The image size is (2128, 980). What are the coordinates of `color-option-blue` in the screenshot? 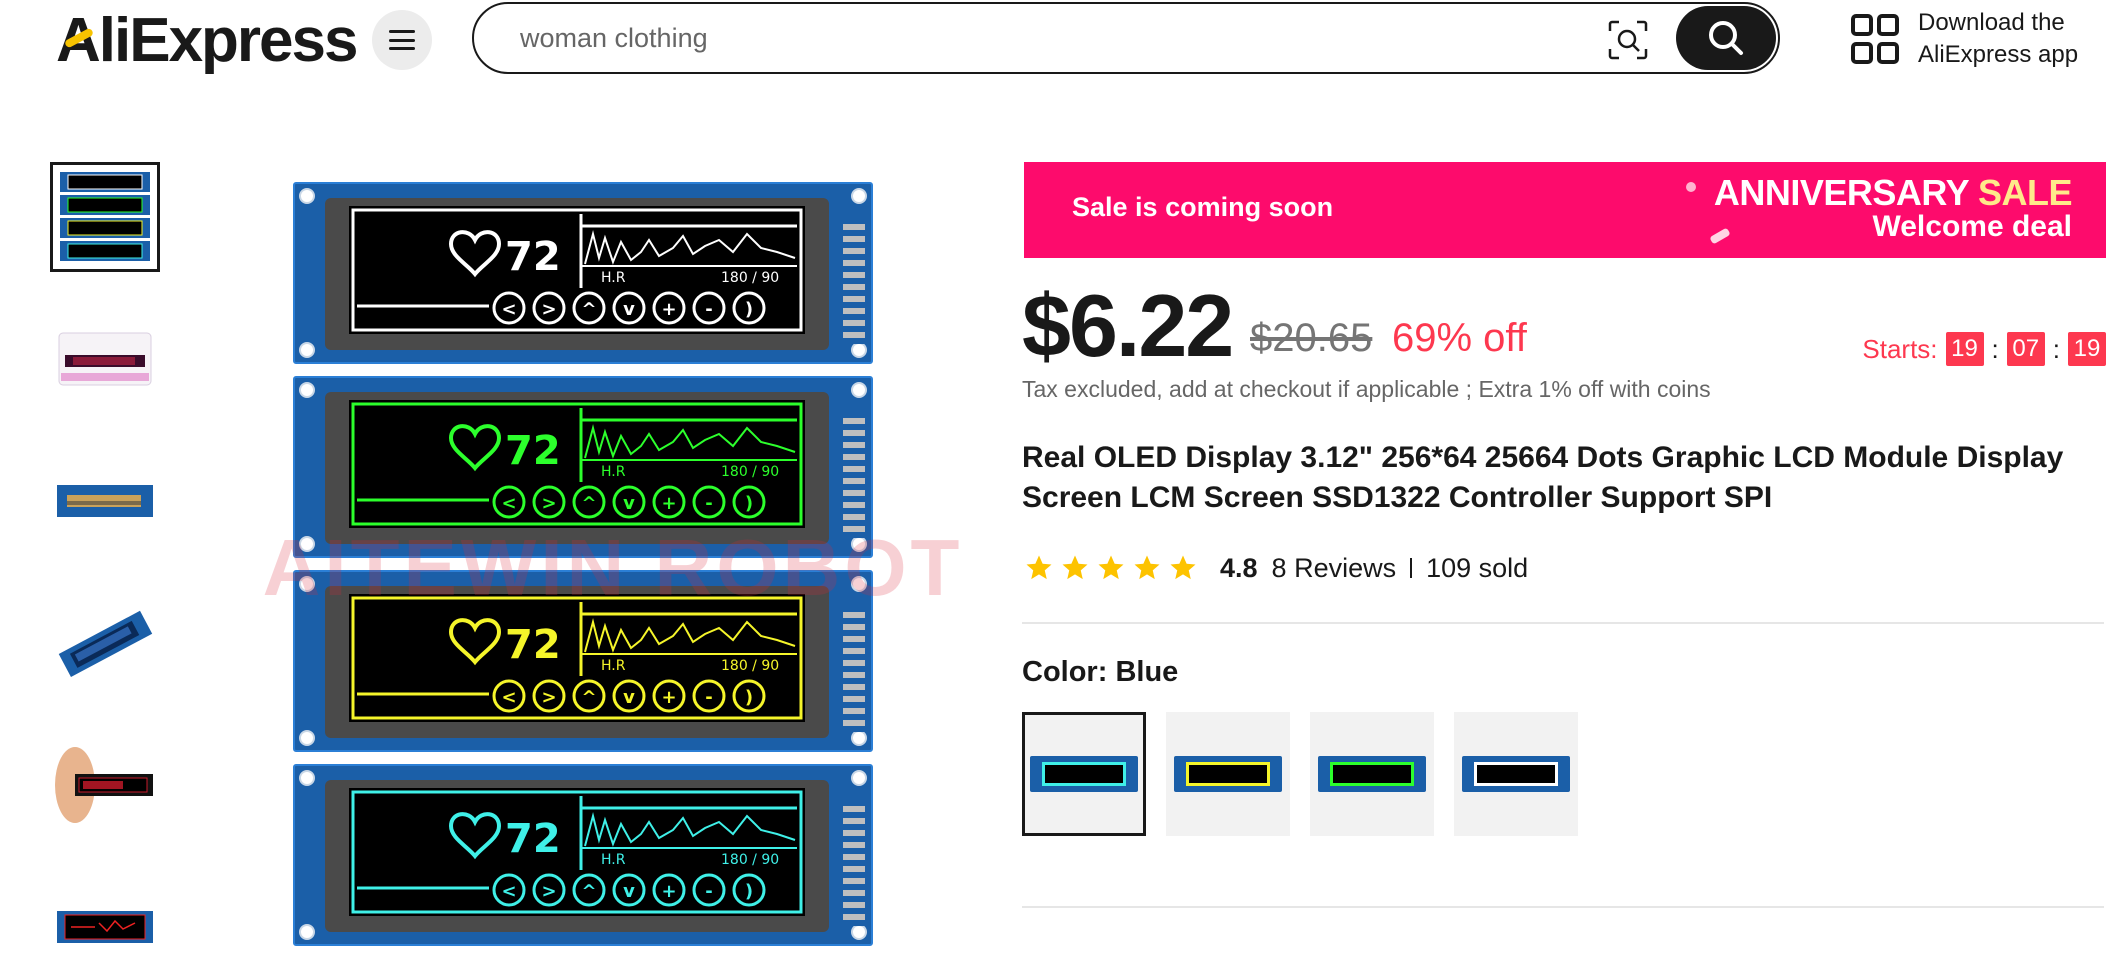 It's located at (1084, 774).